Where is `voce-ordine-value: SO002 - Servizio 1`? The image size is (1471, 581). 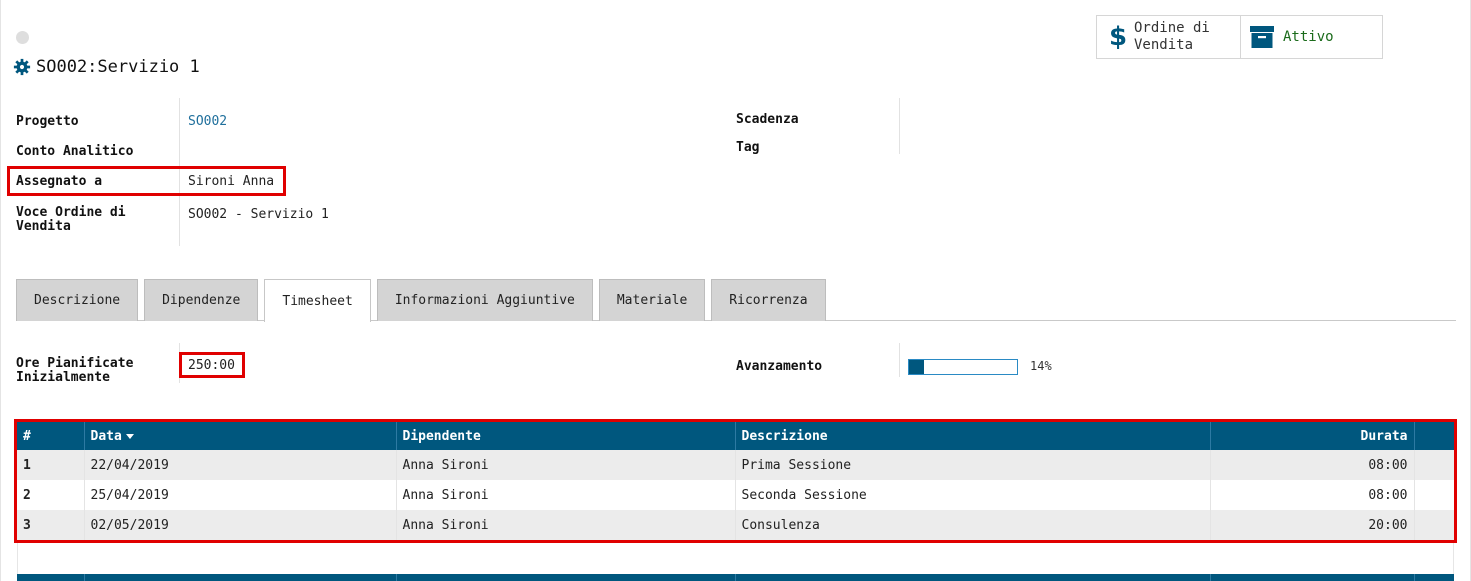
voce-ordine-value: SO002 - Servizio 1 is located at coordinates (258, 215).